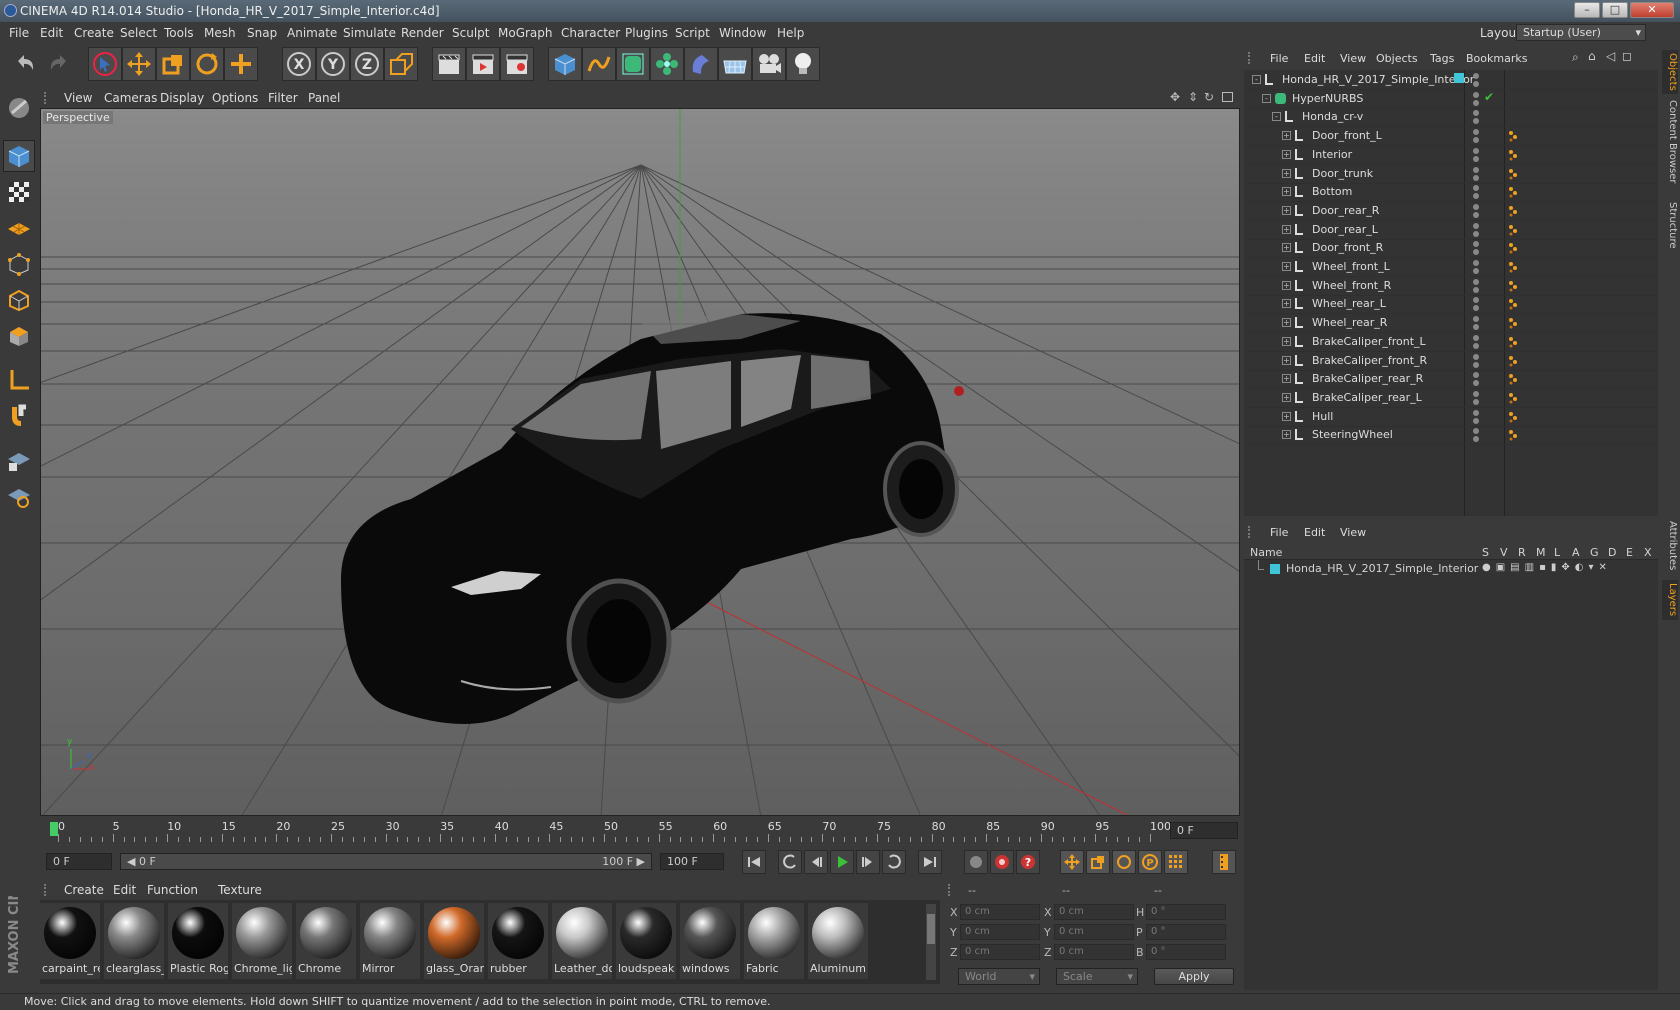 The width and height of the screenshot is (1680, 1010). What do you see at coordinates (1627, 56) in the screenshot?
I see `new-view-icon: ◻` at bounding box center [1627, 56].